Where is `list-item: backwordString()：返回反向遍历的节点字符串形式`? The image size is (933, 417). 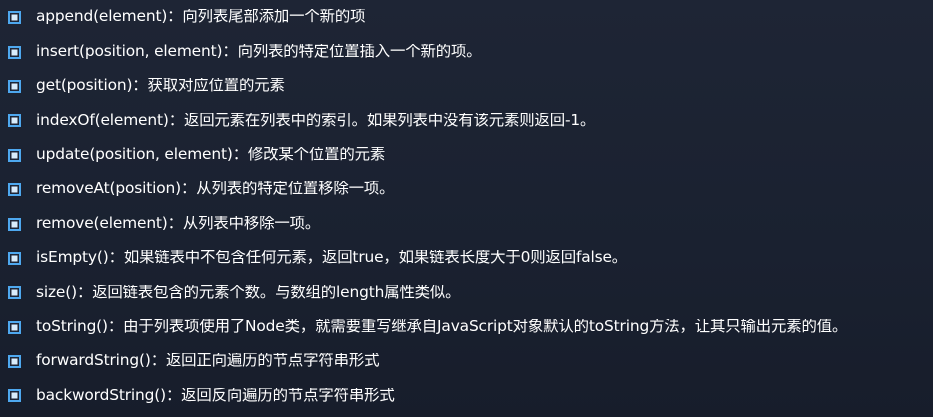
list-item: backwordString()：返回反向遍历的节点字符串形式 is located at coordinates (467, 395).